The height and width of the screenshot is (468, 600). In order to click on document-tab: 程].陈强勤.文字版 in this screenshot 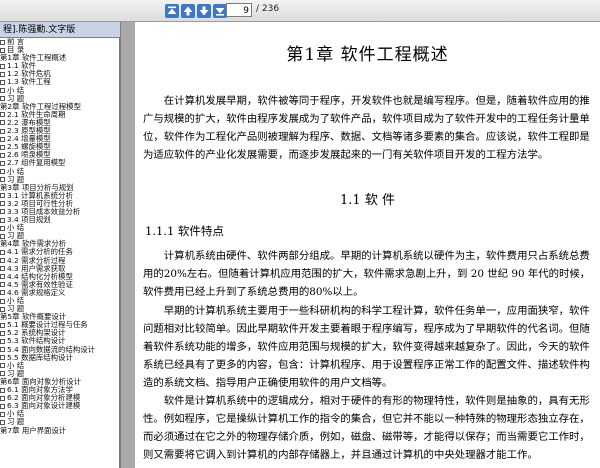, I will do `click(60, 30)`.